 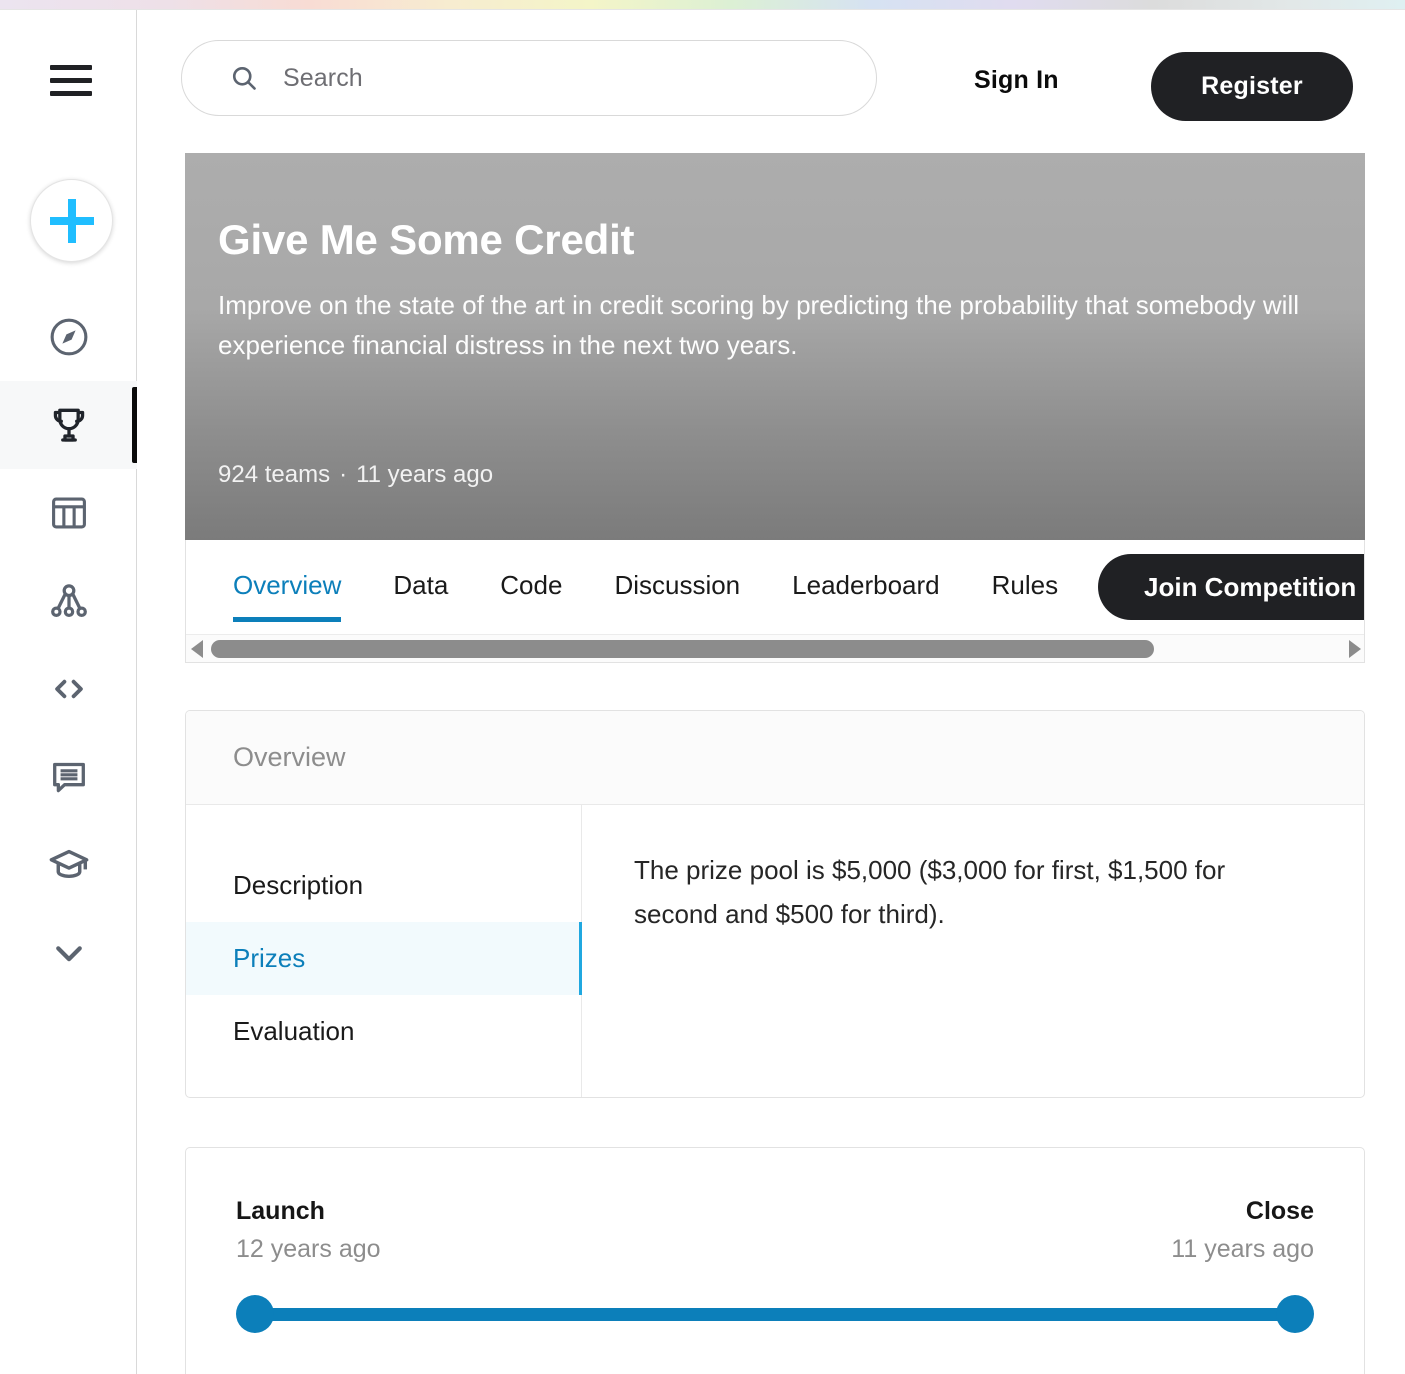 I want to click on hamburger-menu-icon, so click(x=73, y=80).